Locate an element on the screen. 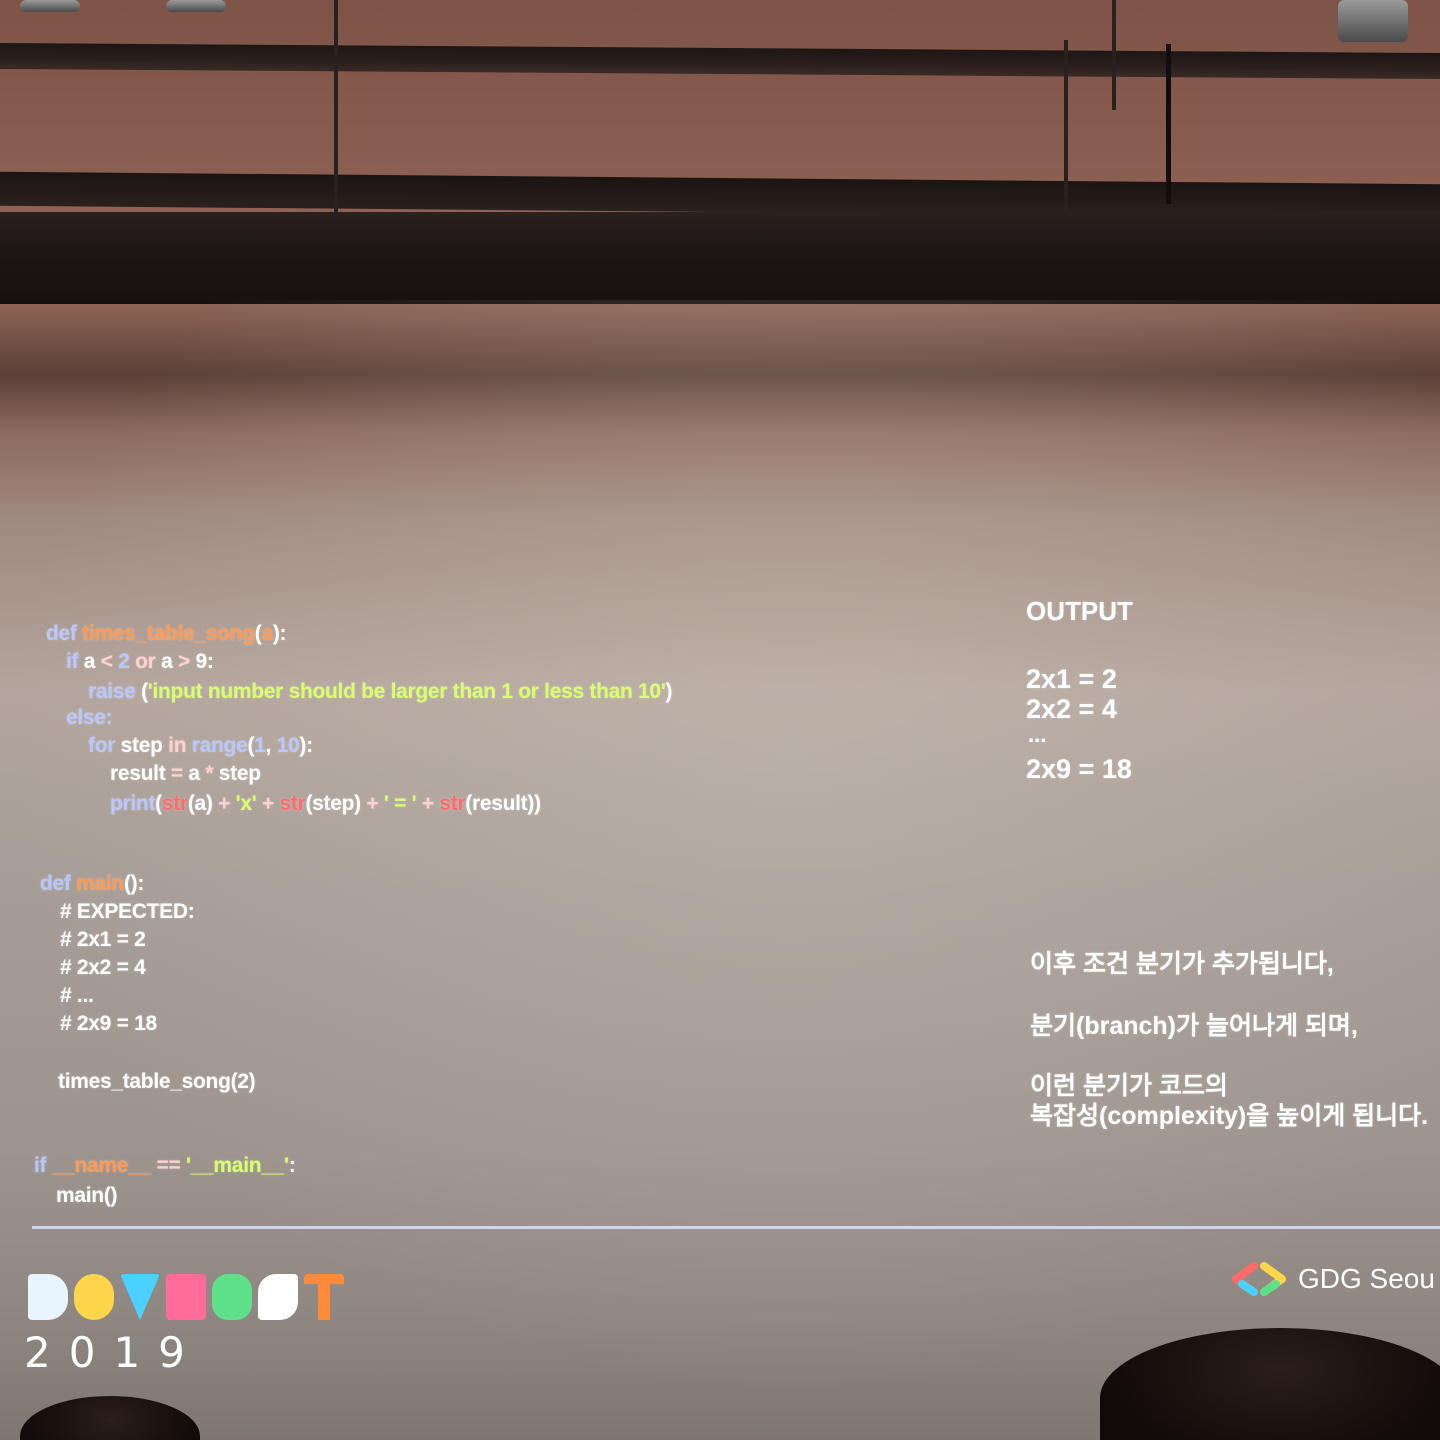 The image size is (1440, 1440). builtin-print: print is located at coordinates (133, 803).